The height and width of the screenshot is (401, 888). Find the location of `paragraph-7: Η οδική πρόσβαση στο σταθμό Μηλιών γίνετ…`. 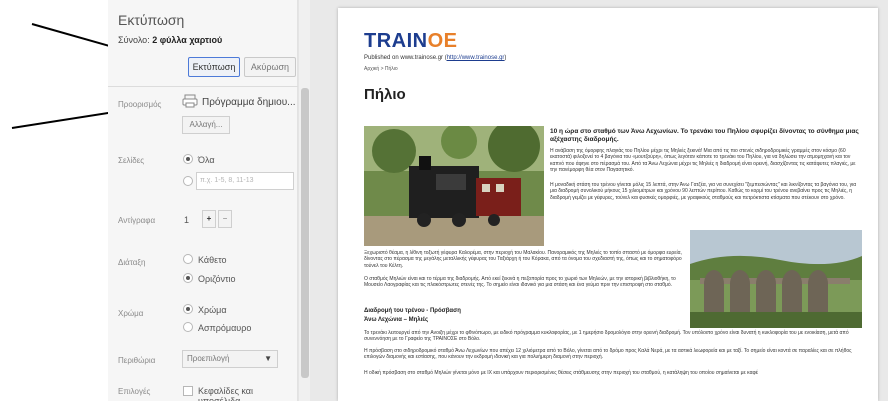

paragraph-7: Η οδική πρόσβαση στο σταθμό Μηλιών γίνετ… is located at coordinates (561, 373).